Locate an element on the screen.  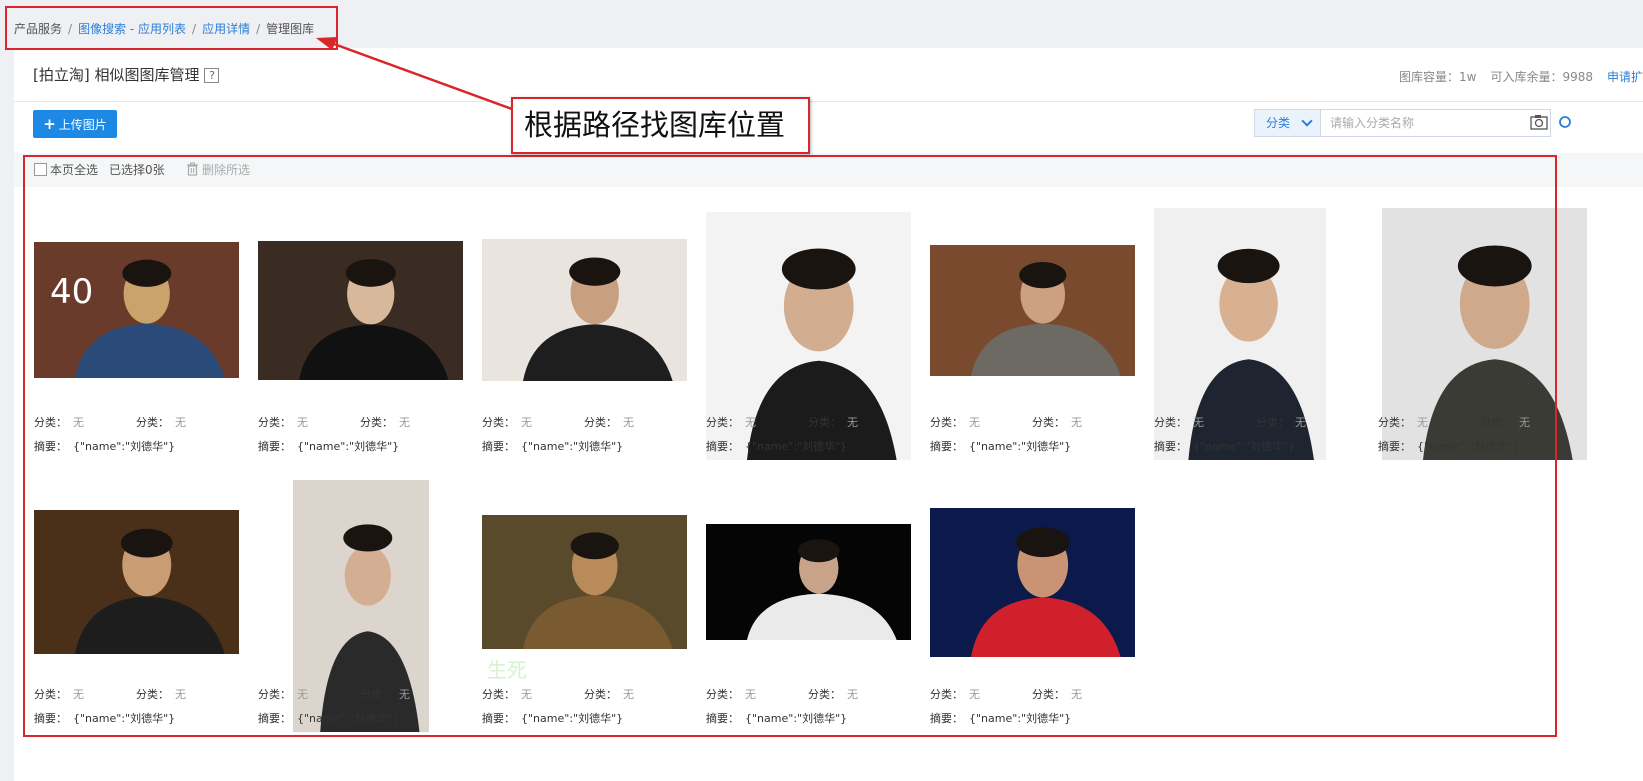
capacity-info: 图库容量：1w 可入库余量：9988 申请扩 is located at coordinates (1521, 76).